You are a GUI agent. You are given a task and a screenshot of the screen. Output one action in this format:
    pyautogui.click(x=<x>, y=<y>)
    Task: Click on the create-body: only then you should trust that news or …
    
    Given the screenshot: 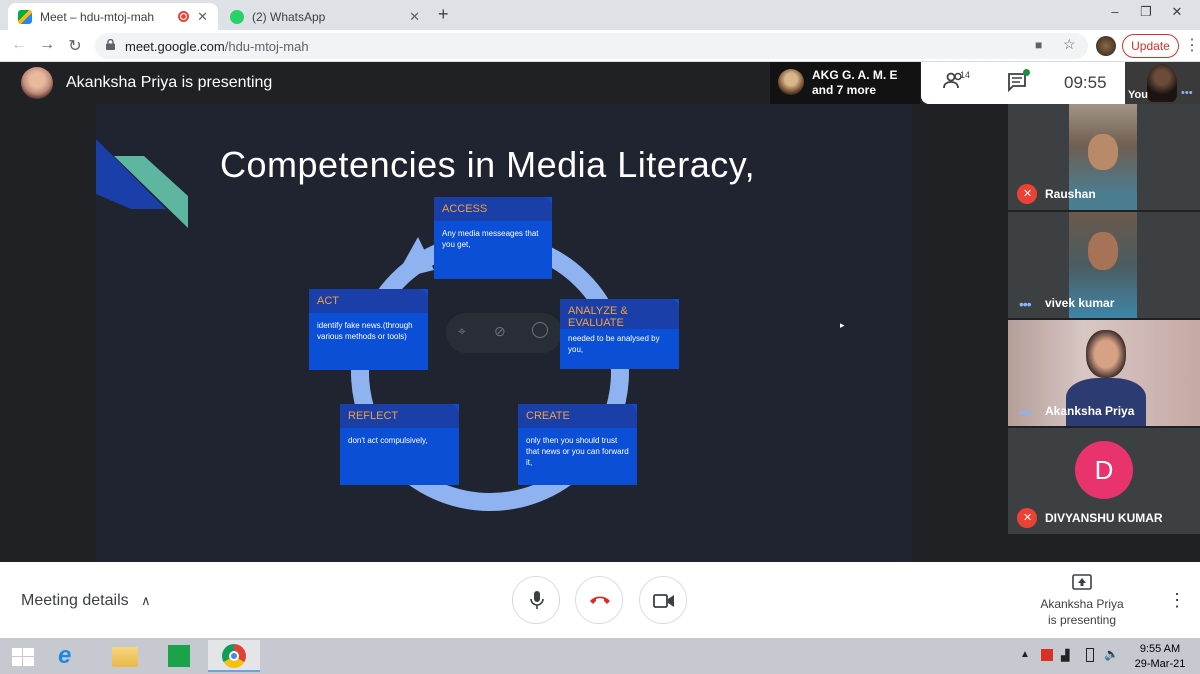 What is the action you would take?
    pyautogui.click(x=577, y=451)
    